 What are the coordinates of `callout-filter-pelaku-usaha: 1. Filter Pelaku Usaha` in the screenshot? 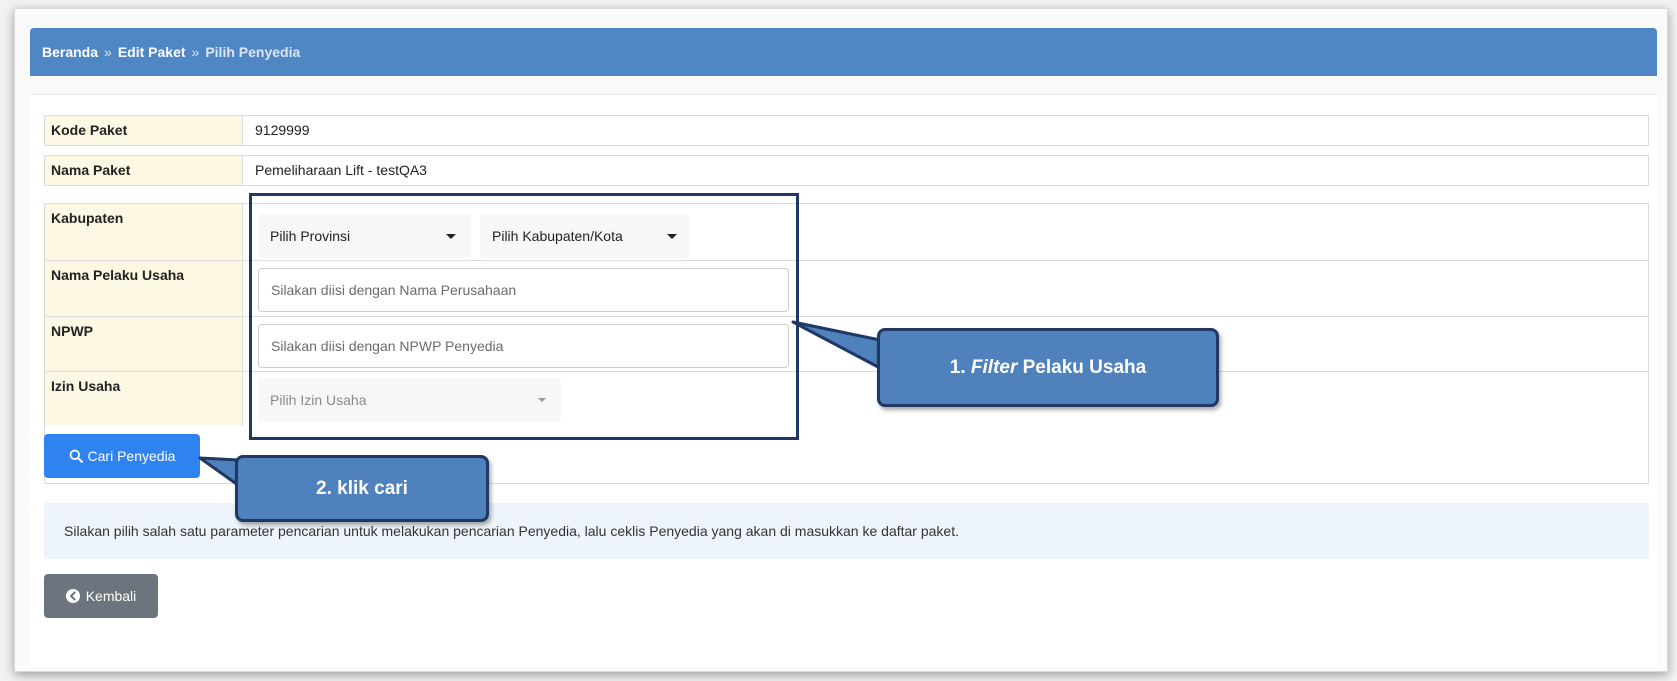 It's located at (1048, 367).